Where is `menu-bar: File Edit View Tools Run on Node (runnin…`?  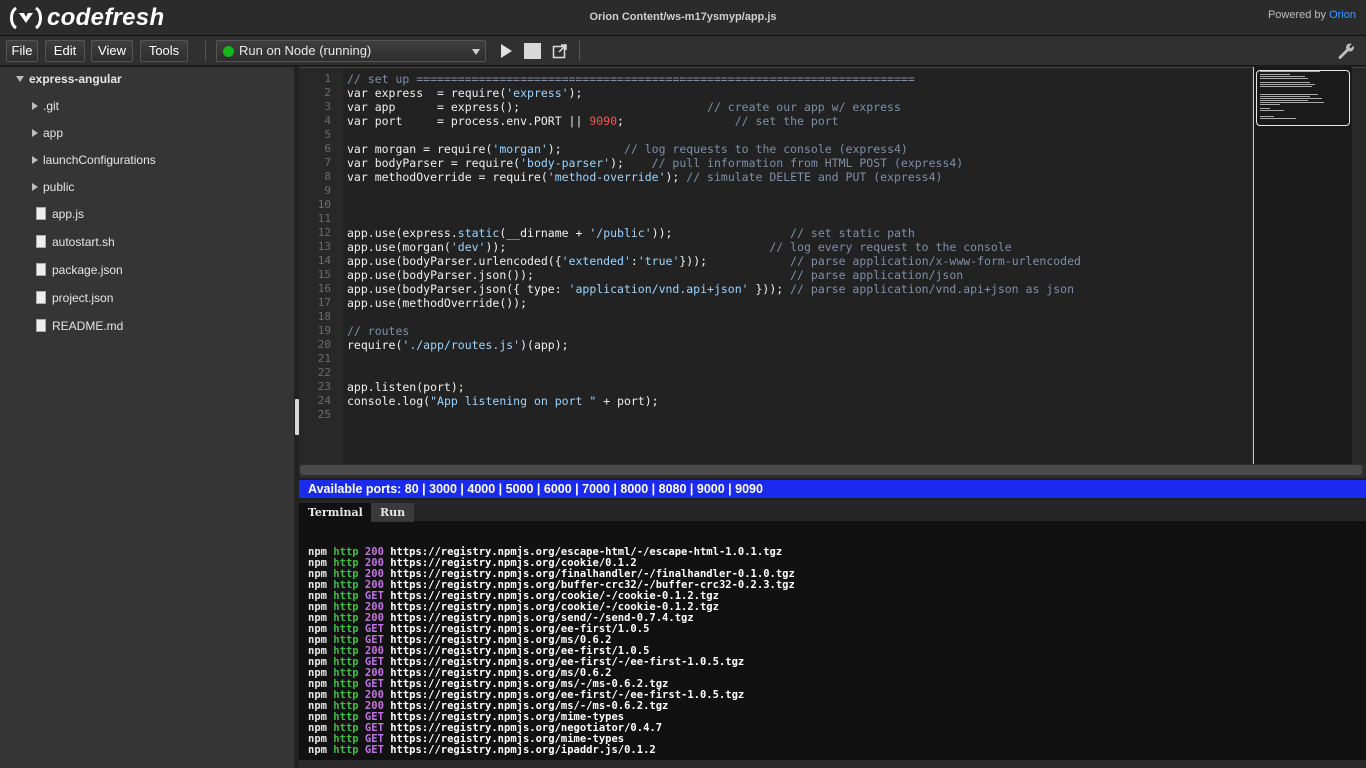 menu-bar: File Edit View Tools Run on Node (runnin… is located at coordinates (683, 51).